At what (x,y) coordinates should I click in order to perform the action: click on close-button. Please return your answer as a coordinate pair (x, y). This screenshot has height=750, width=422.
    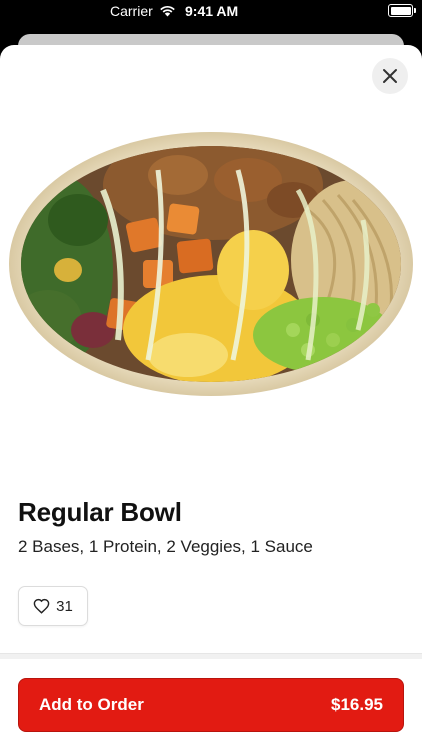
    Looking at the image, I should click on (390, 76).